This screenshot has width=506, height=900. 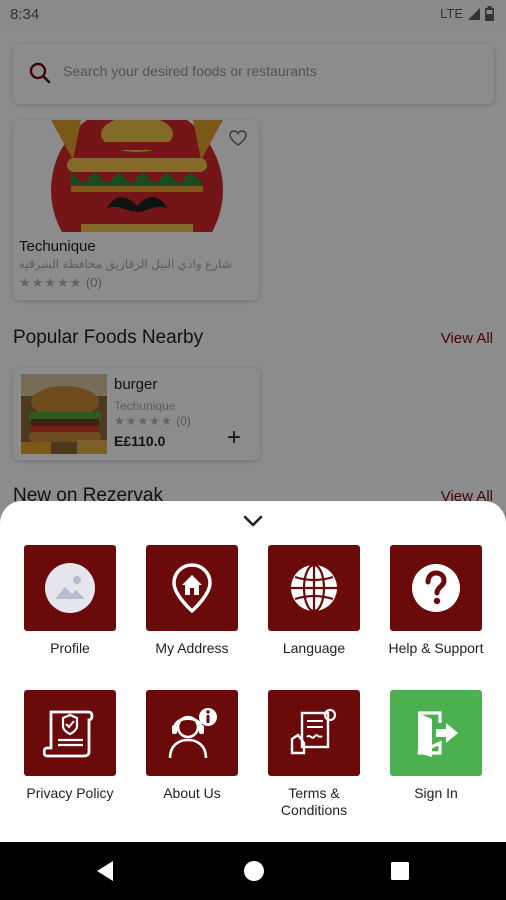 I want to click on menu-item-sign-in: Sign In, so click(x=436, y=746).